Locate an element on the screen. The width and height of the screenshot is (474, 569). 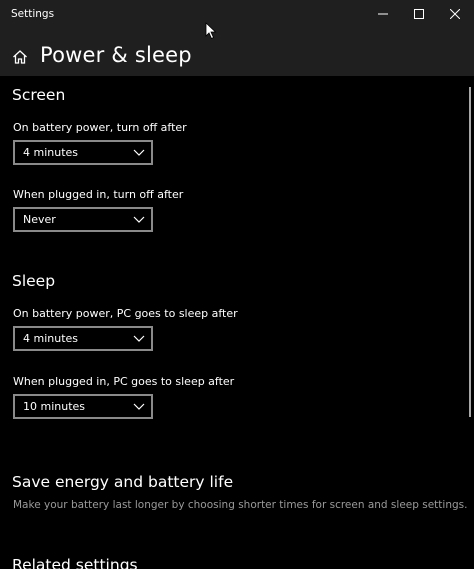
minimize-icon is located at coordinates (383, 14).